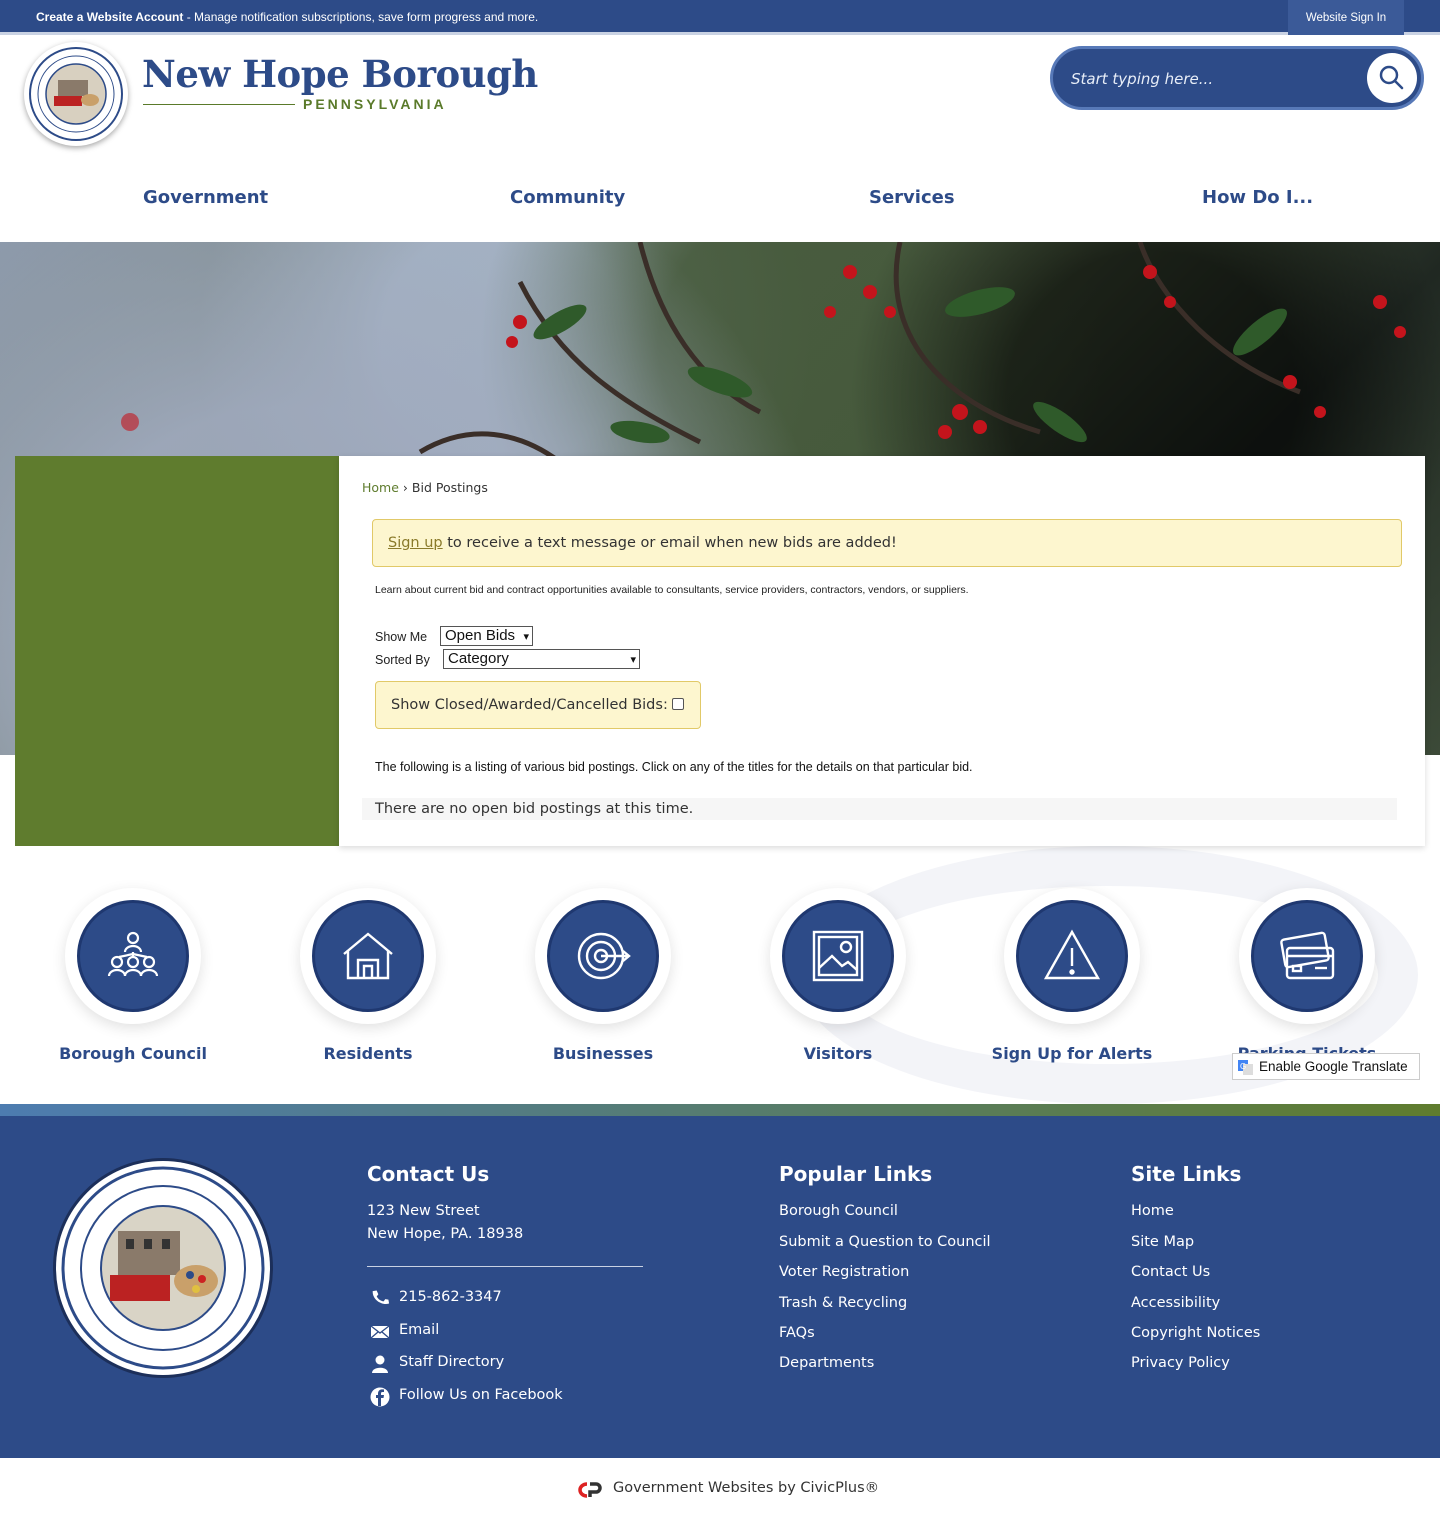  What do you see at coordinates (843, 1303) in the screenshot?
I see `popular-link-trash-recycling: Trash & Recycling` at bounding box center [843, 1303].